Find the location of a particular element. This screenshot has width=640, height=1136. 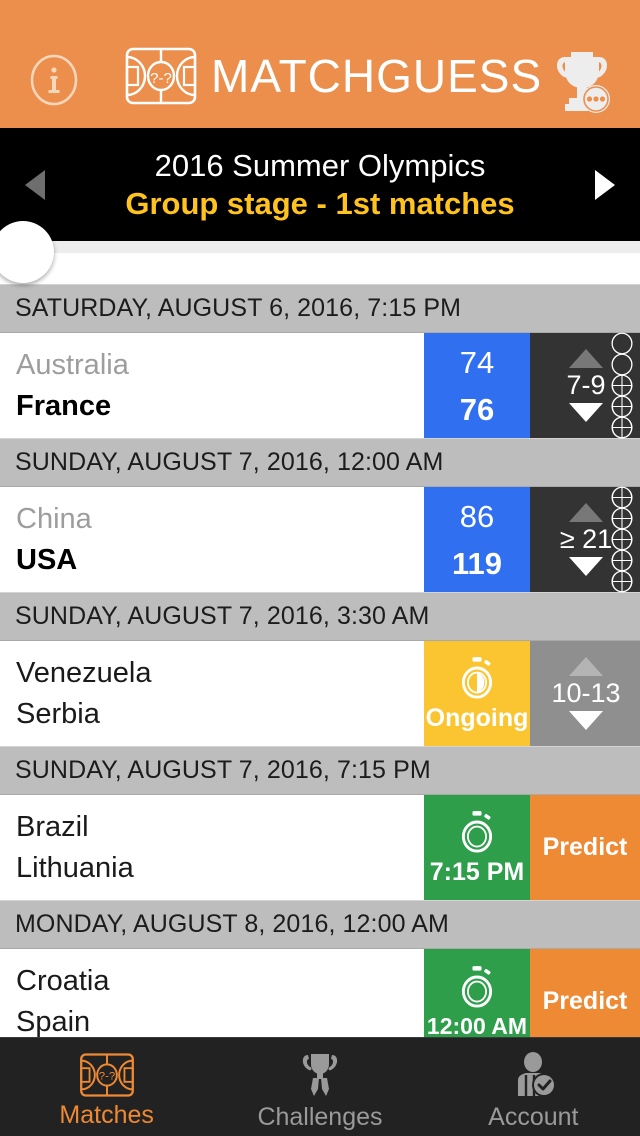

leaderboard-button is located at coordinates (582, 82).